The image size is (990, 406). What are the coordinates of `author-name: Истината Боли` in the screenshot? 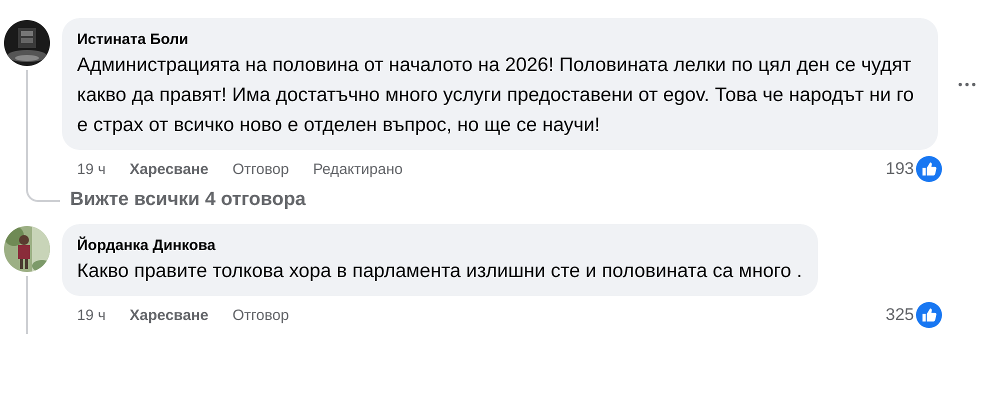 It's located at (499, 40).